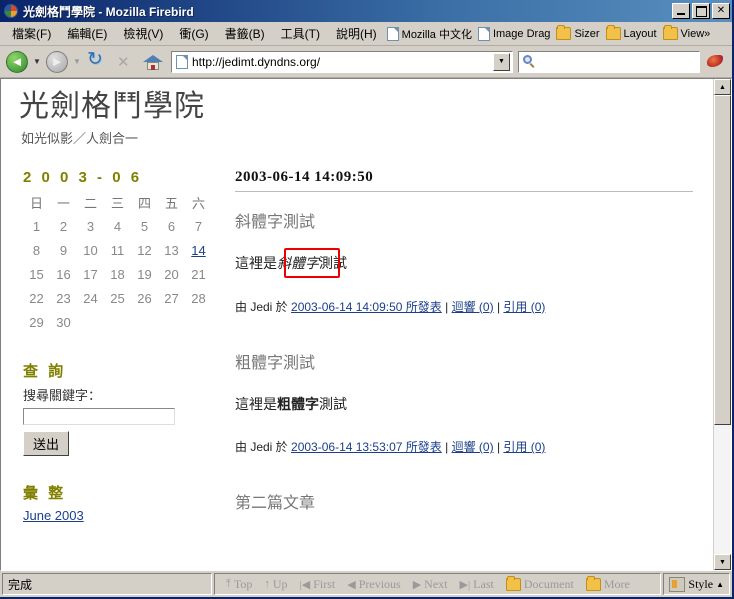  What do you see at coordinates (263, 447) in the screenshot?
I see `post-author-prefix: 由 Jedi 於` at bounding box center [263, 447].